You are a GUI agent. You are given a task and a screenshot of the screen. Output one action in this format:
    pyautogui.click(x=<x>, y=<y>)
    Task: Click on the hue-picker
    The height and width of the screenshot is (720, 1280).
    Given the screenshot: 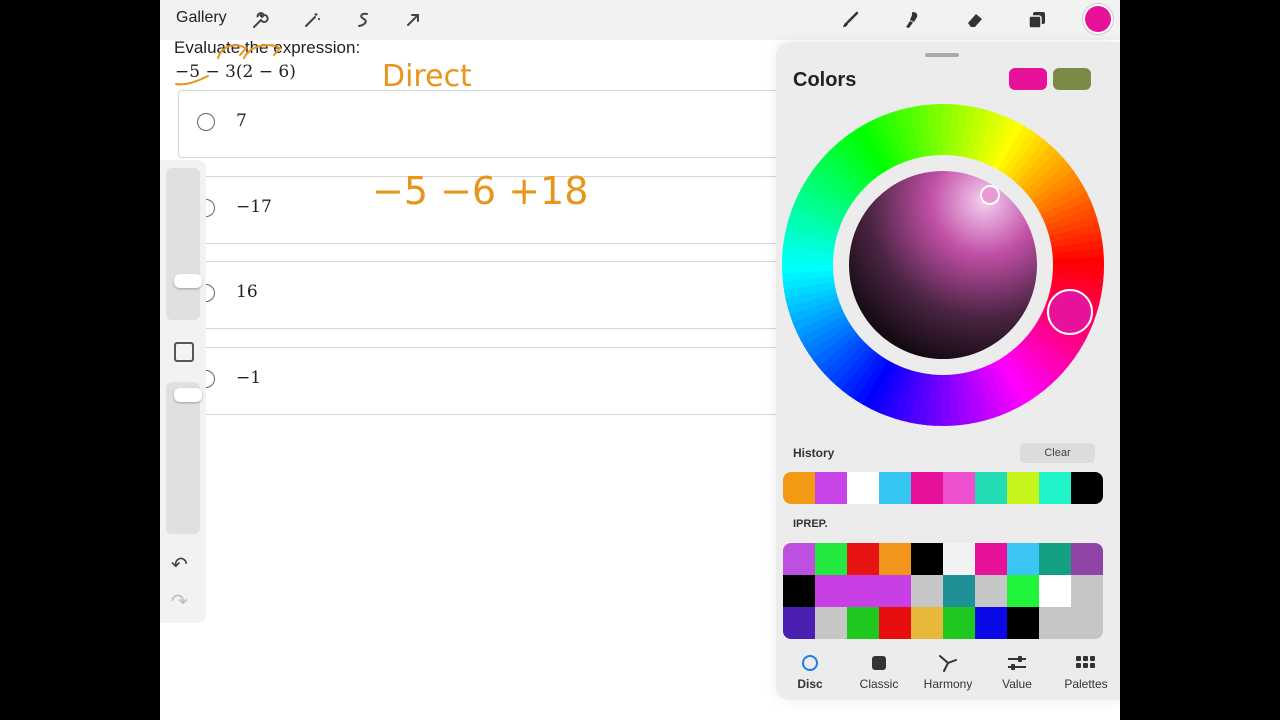 What is the action you would take?
    pyautogui.click(x=1070, y=312)
    